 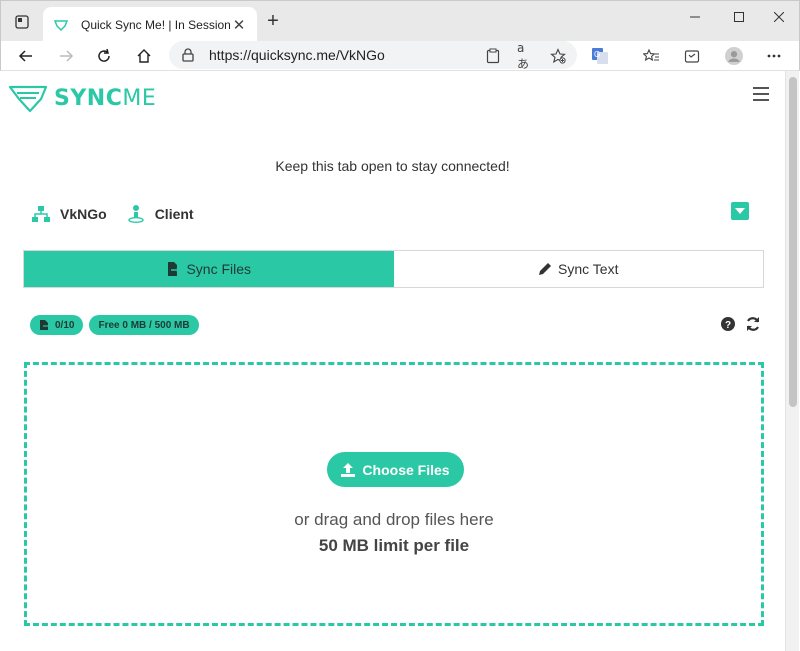 I want to click on favorites-icon, so click(x=651, y=56).